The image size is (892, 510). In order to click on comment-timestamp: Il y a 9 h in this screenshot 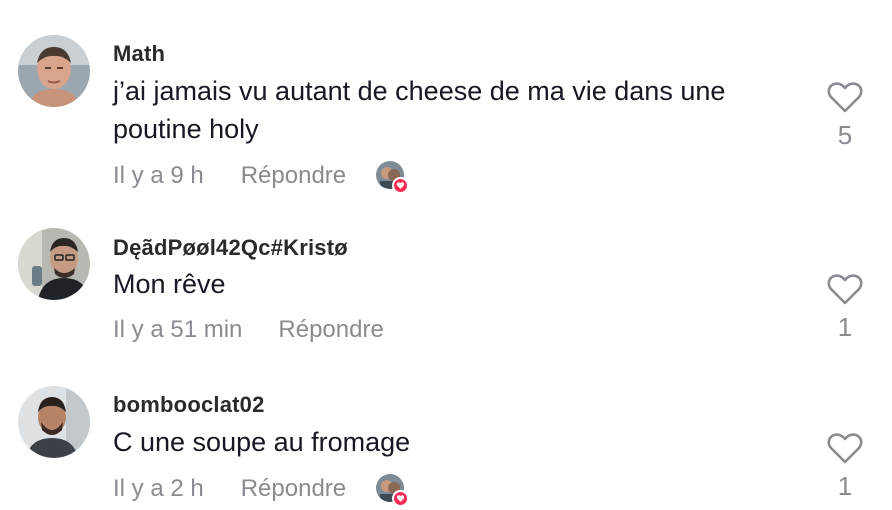, I will do `click(158, 175)`.